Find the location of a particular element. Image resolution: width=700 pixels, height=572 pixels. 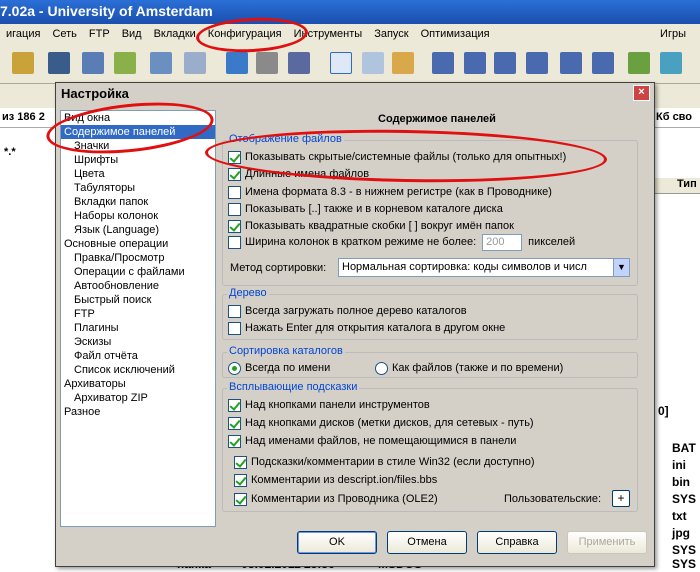

option-label: Над кнопками панели инструментов is located at coordinates (337, 405).